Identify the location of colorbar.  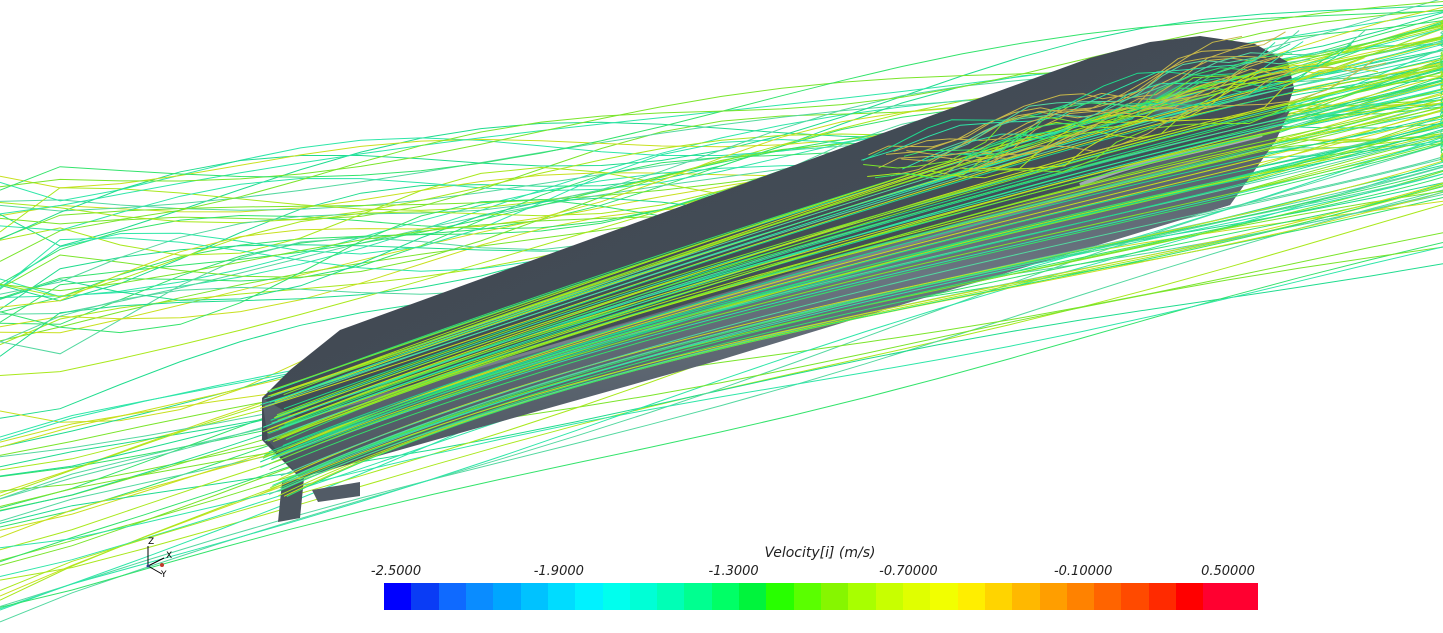
(821, 596).